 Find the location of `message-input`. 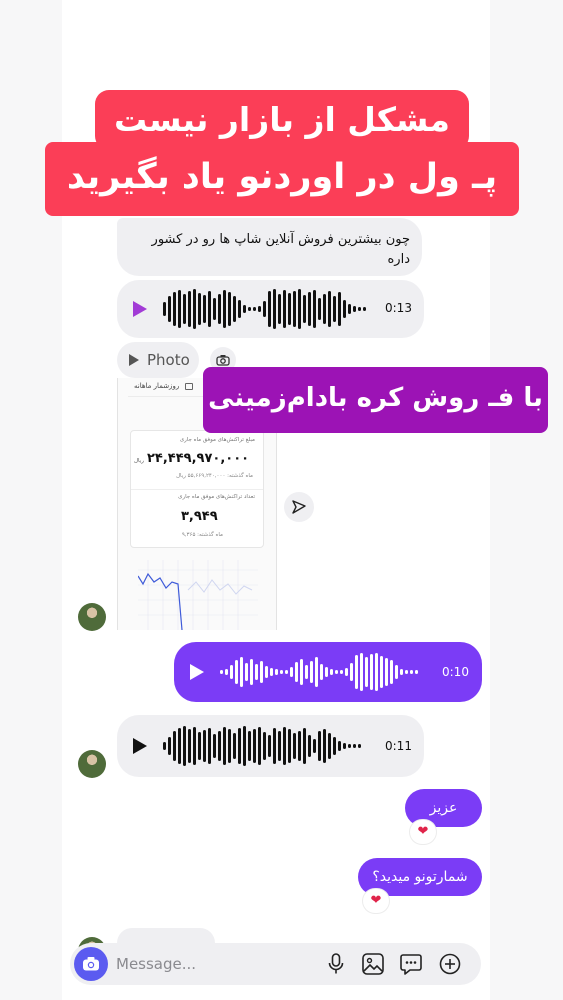

message-input is located at coordinates (211, 964).